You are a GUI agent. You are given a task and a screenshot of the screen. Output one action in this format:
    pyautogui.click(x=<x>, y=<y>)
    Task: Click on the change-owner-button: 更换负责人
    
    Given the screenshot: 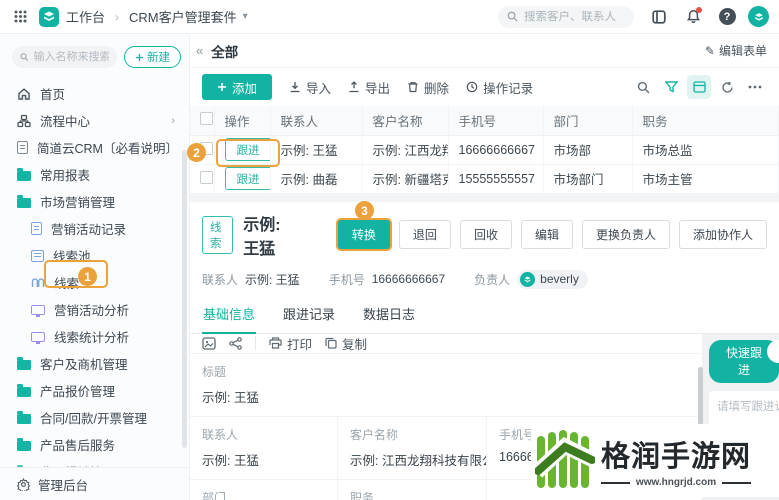 What is the action you would take?
    pyautogui.click(x=625, y=234)
    